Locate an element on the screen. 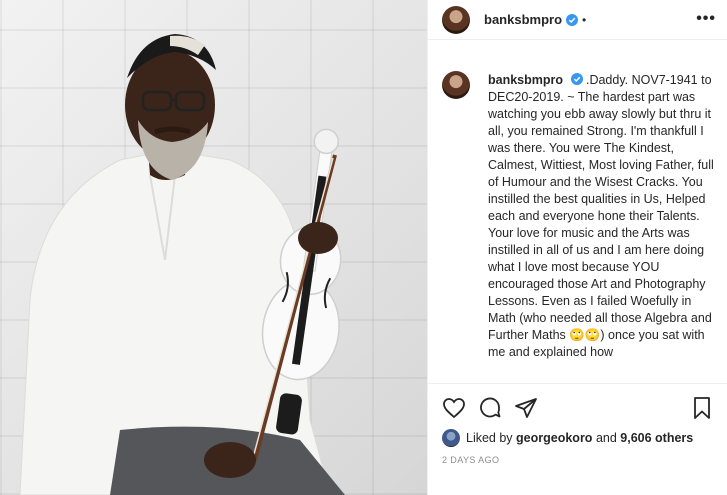 This screenshot has height=495, width=727. likes-summary: Liked by georgeokoro and 9,606 others is located at coordinates (567, 438).